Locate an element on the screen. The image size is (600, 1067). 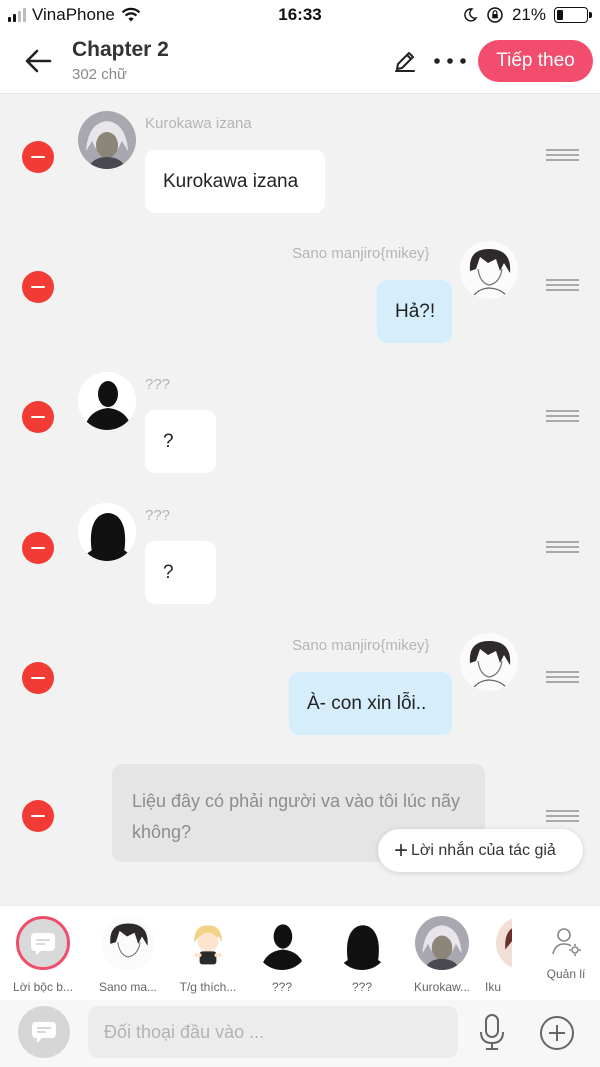
more-icon is located at coordinates (450, 61).